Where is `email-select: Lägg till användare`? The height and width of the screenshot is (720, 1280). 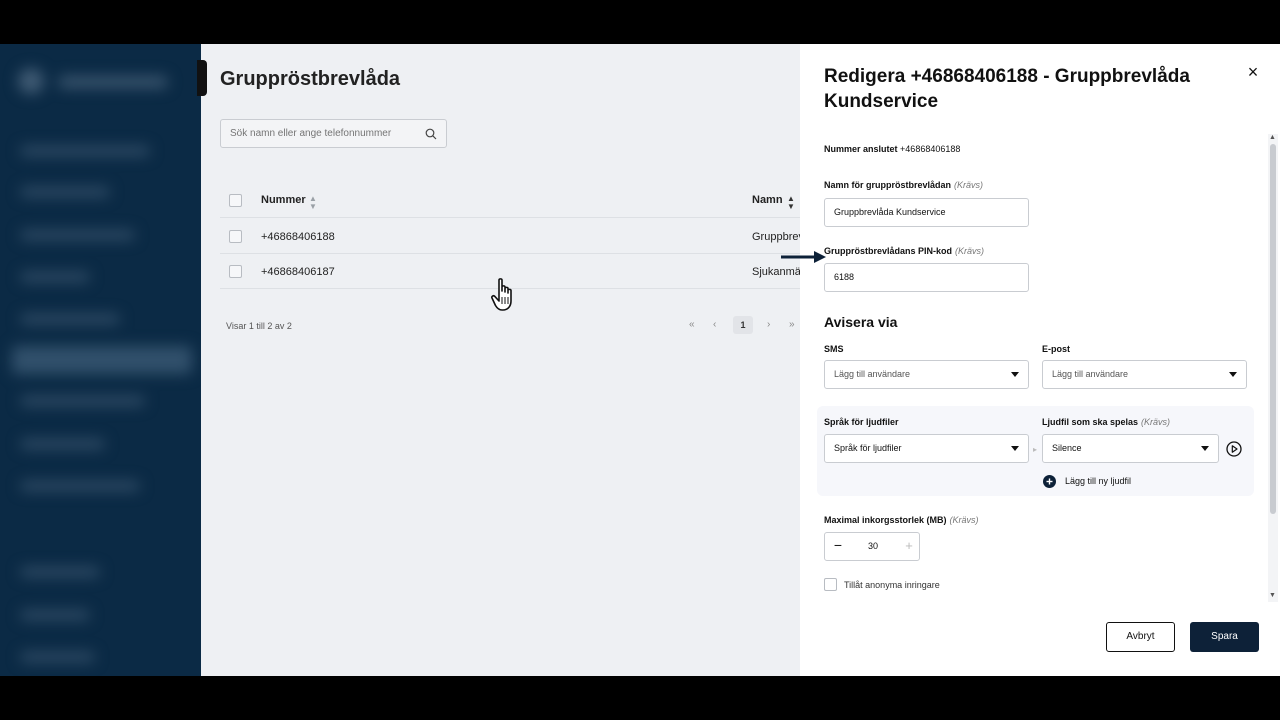
email-select: Lägg till användare is located at coordinates (1144, 374).